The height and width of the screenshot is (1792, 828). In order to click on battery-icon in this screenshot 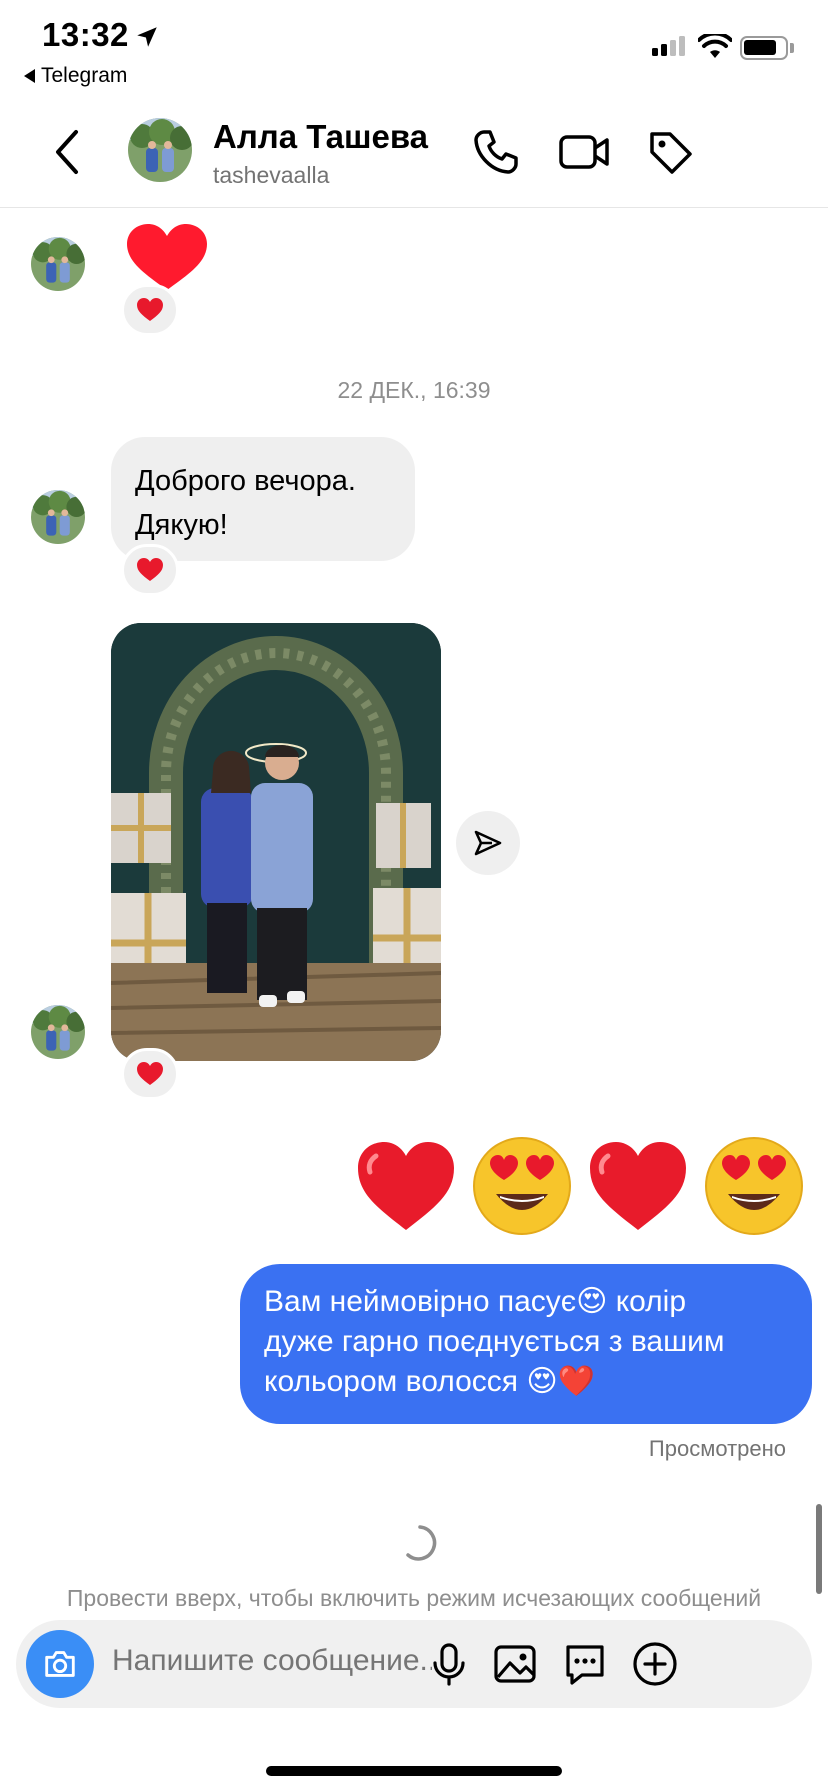, I will do `click(764, 48)`.